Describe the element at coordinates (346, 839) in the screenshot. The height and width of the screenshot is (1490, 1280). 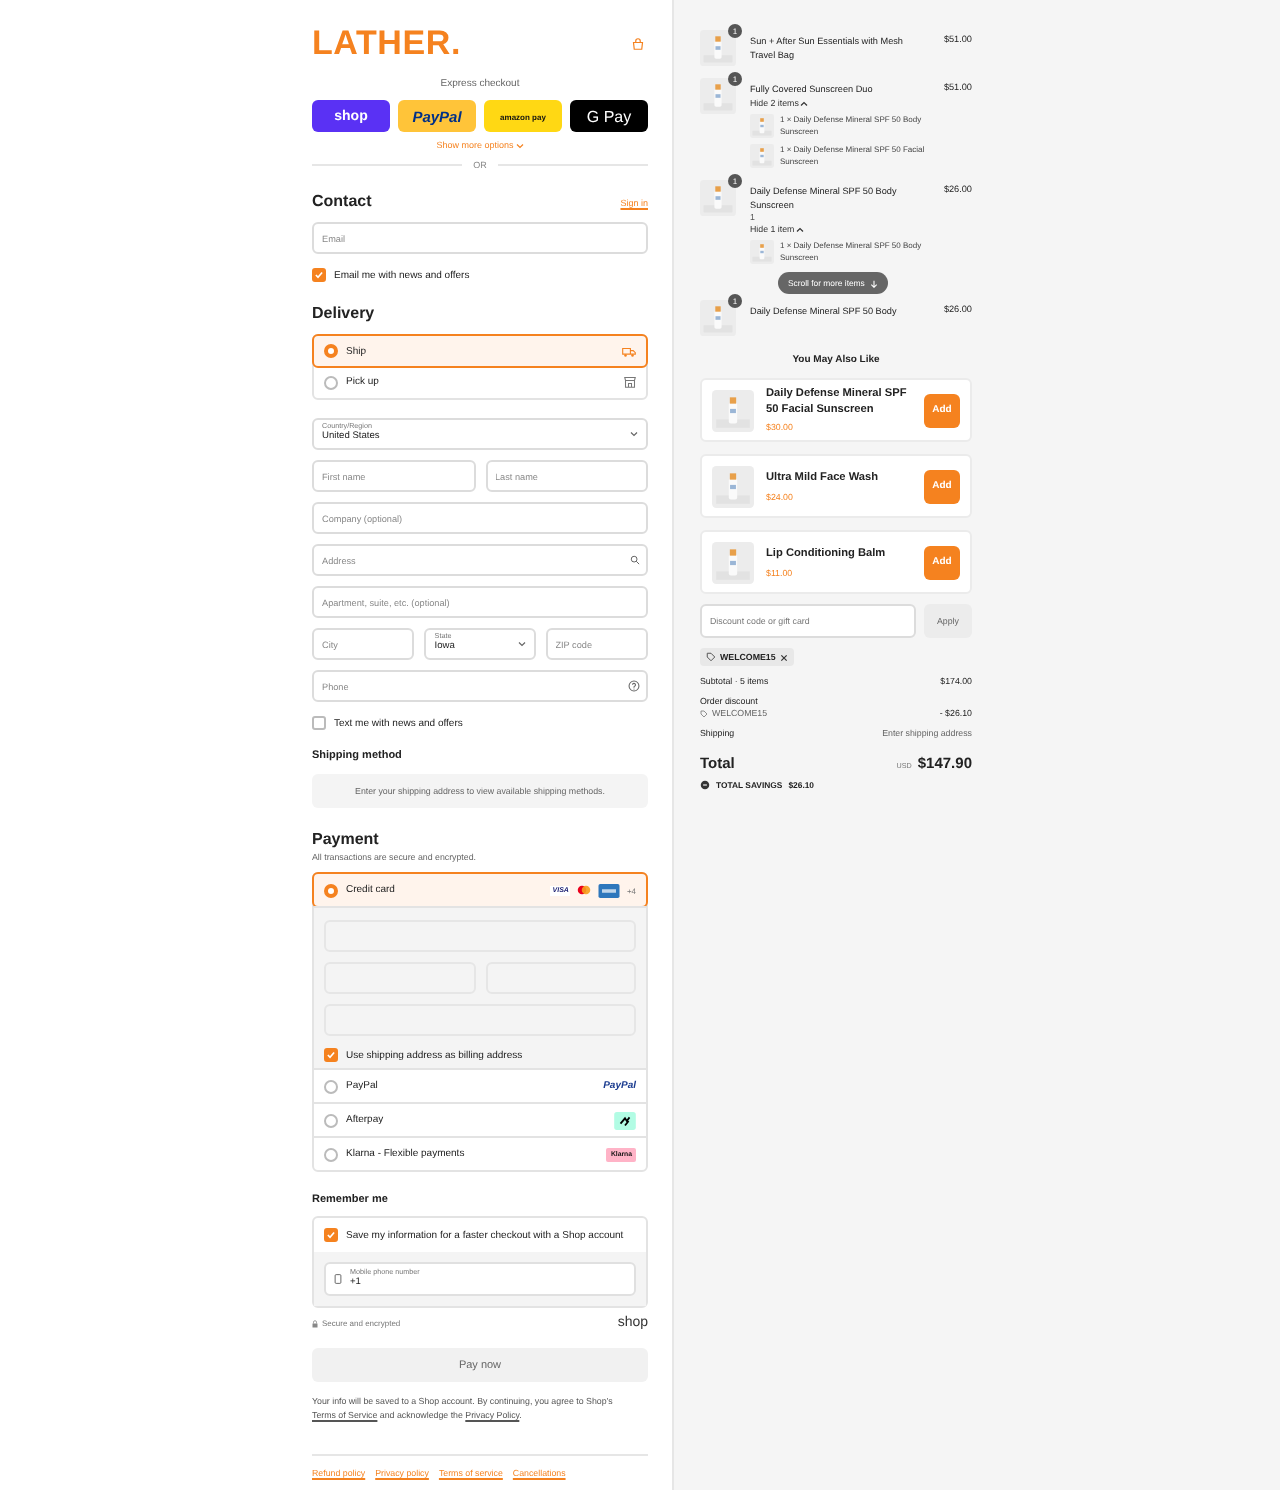
I see `section-heading: Payment` at that location.